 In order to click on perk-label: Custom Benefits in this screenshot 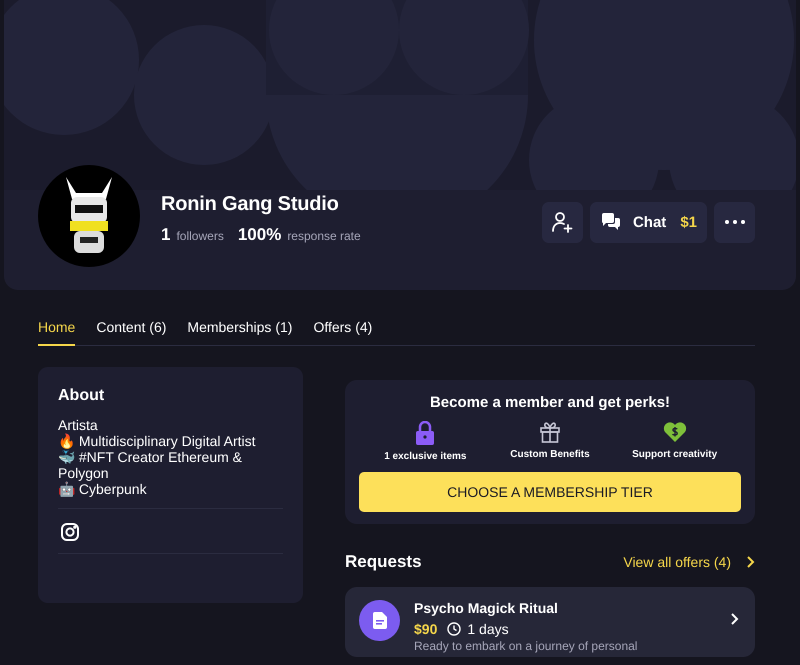, I will do `click(550, 454)`.